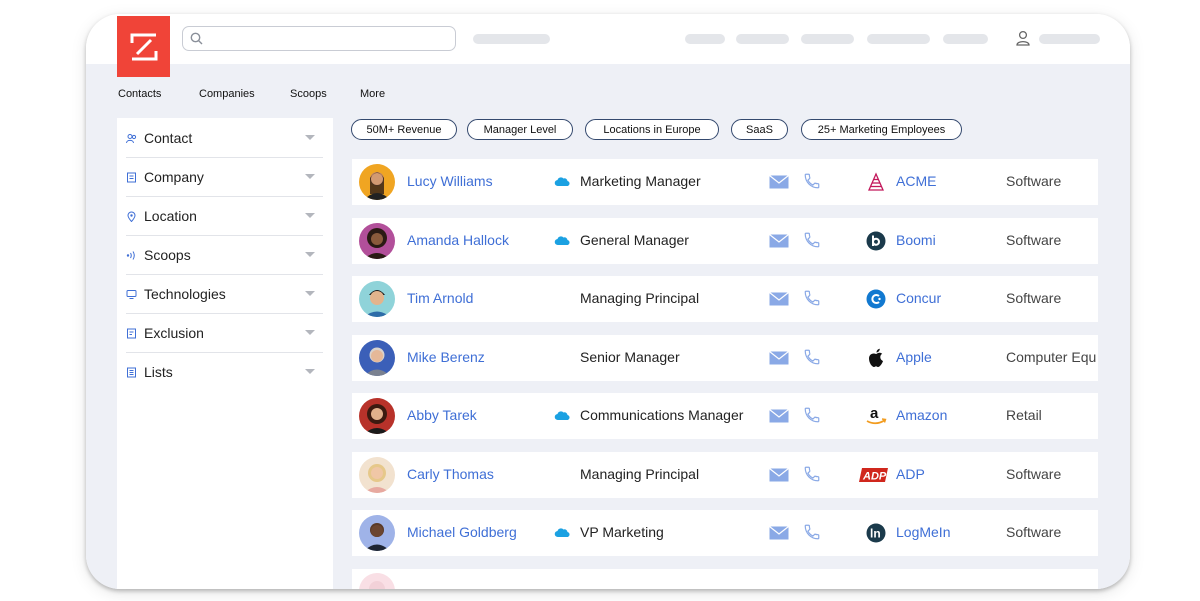 The width and height of the screenshot is (1200, 601). I want to click on brand-mark-icon, so click(143, 46).